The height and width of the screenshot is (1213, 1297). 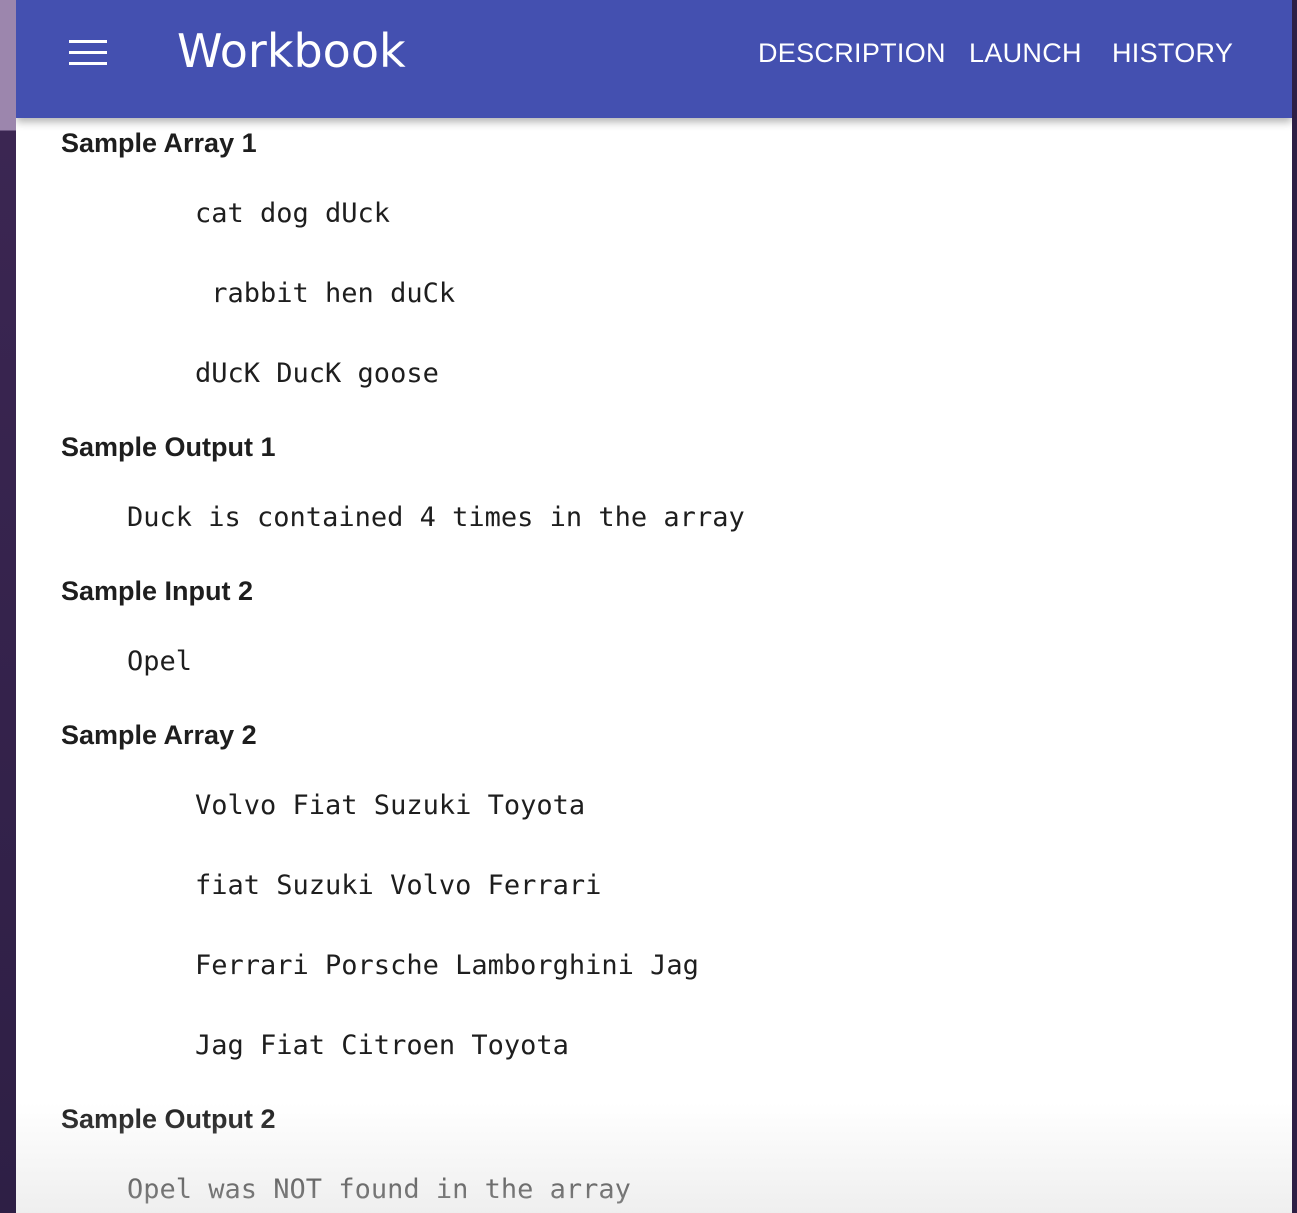 What do you see at coordinates (325, 293) in the screenshot?
I see `array-line: rabbit hen duCk` at bounding box center [325, 293].